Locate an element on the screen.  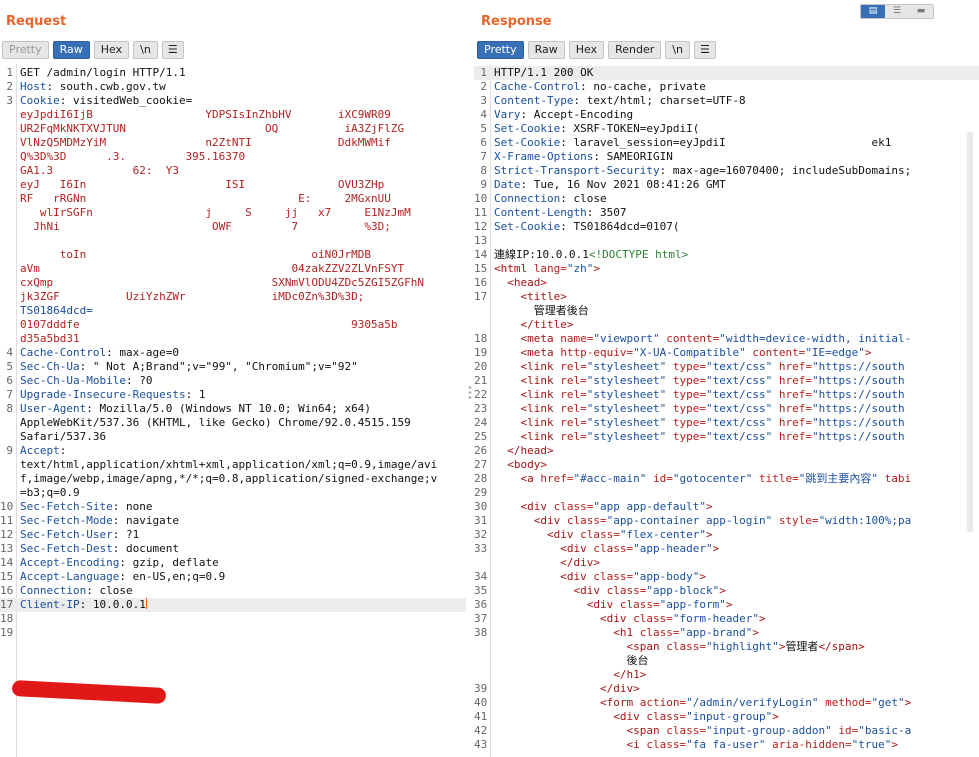
code-line: 32 <div class="flex-center"> is located at coordinates (726, 535).